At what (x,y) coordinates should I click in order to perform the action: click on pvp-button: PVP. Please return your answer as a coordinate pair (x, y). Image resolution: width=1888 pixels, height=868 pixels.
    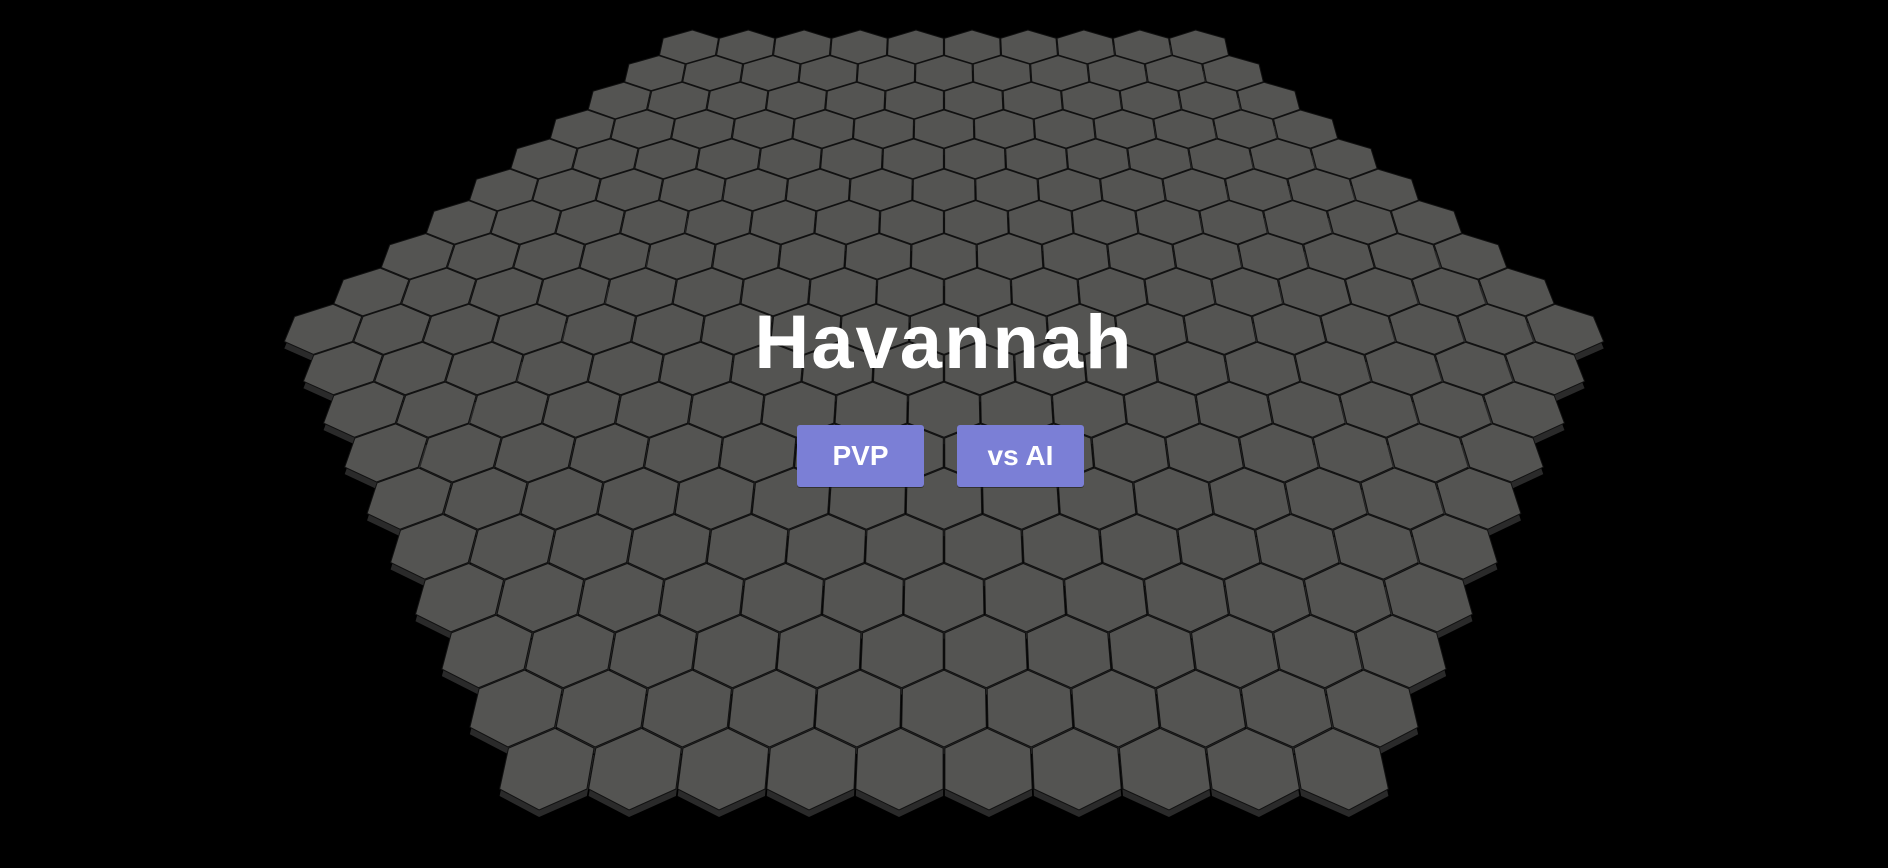
    Looking at the image, I should click on (860, 456).